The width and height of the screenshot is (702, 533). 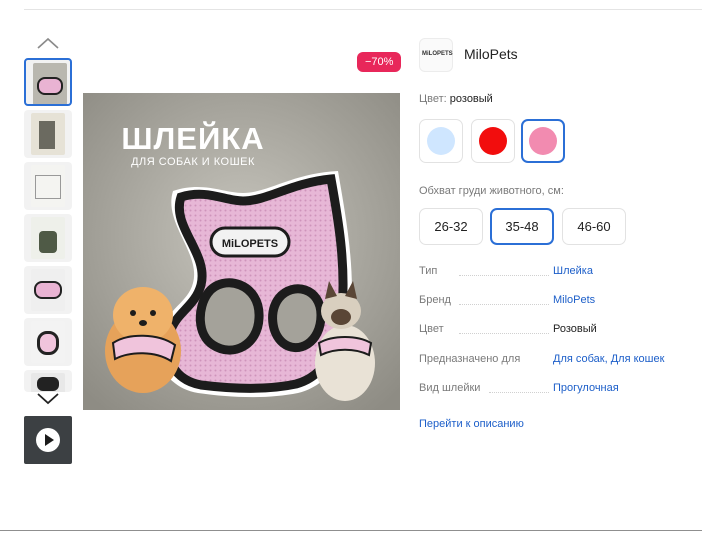 I want to click on spec-row-color: Цвет Розовый, so click(x=554, y=331).